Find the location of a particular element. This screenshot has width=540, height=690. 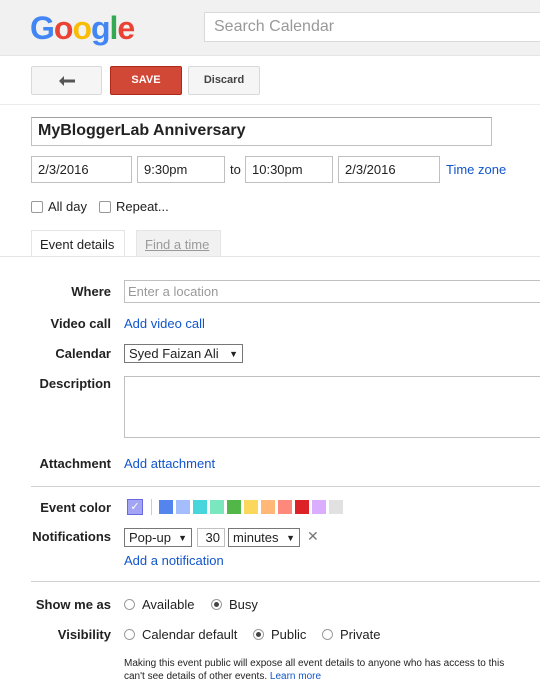

notification-unit-value: minutes is located at coordinates (256, 537).